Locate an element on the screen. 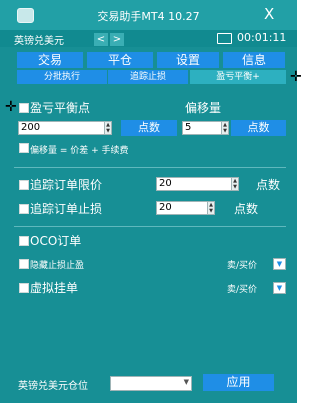 This screenshot has height=403, width=320. trailing-stop-checkbox is located at coordinates (24, 209).